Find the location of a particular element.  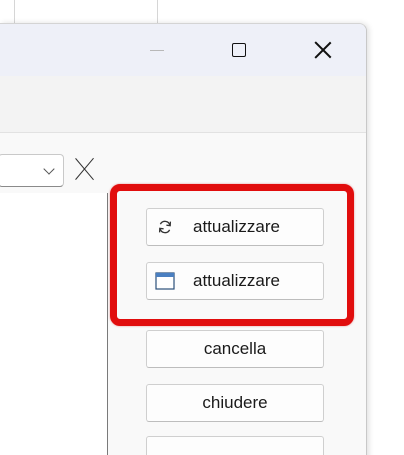

close-button: chiudere is located at coordinates (235, 403).